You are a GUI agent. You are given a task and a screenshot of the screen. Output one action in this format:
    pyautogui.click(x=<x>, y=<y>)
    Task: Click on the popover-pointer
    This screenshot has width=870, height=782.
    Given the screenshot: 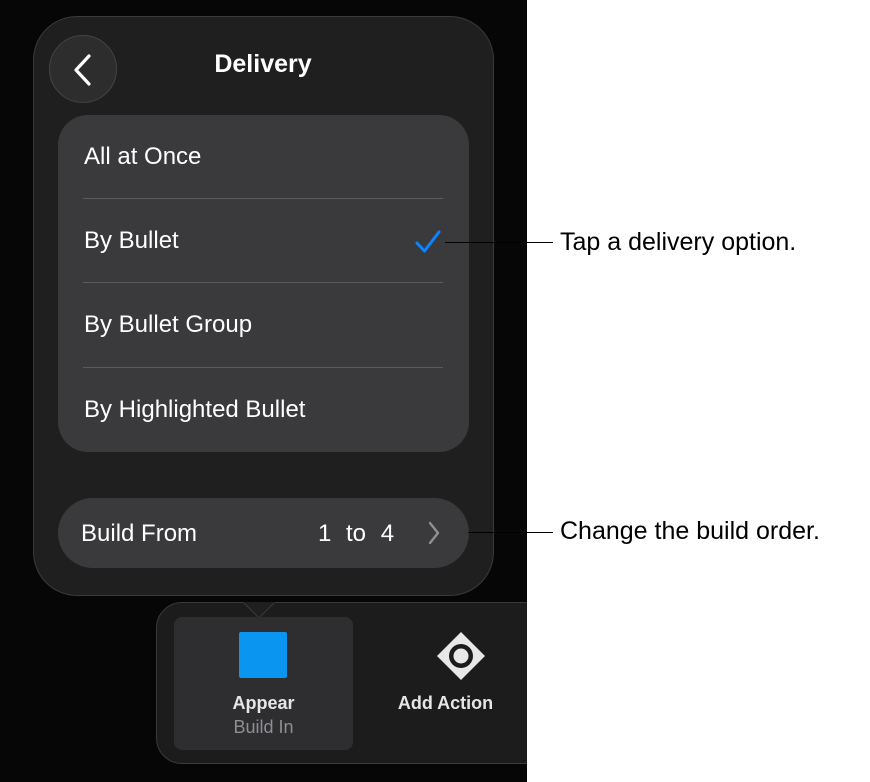 What is the action you would take?
    pyautogui.click(x=259, y=610)
    